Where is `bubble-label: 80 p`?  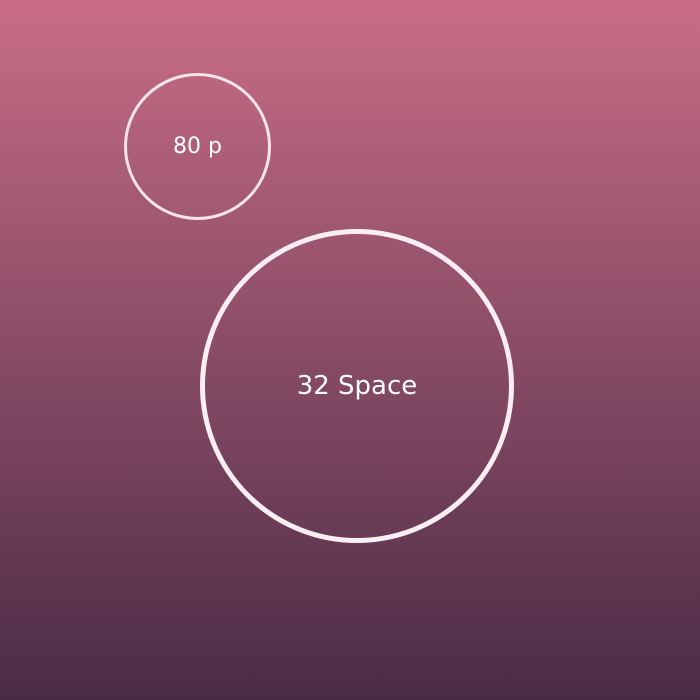
bubble-label: 80 p is located at coordinates (197, 146).